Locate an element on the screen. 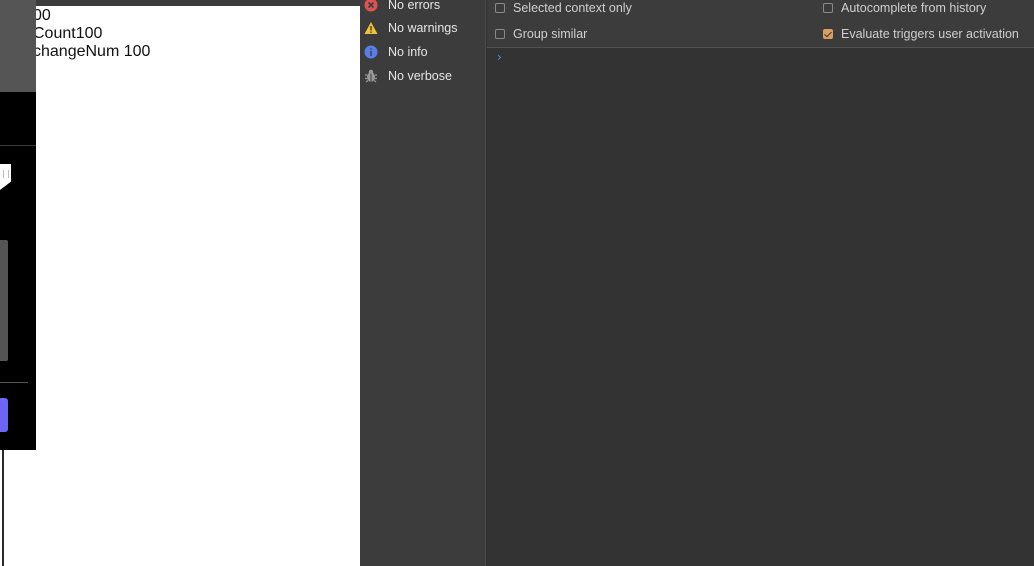 This screenshot has width=1034, height=566. chevron-right-icon: › is located at coordinates (499, 57).